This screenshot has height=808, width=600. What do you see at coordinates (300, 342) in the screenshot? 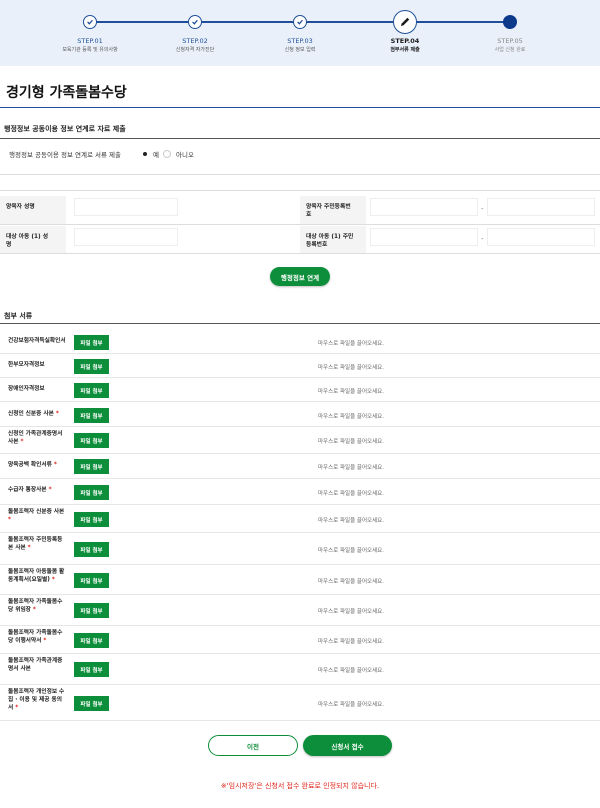
I see `attachment-row: 건강보험자격득실확인서 파일 첨부 마우스로 파일을 끌어오세요.` at bounding box center [300, 342].